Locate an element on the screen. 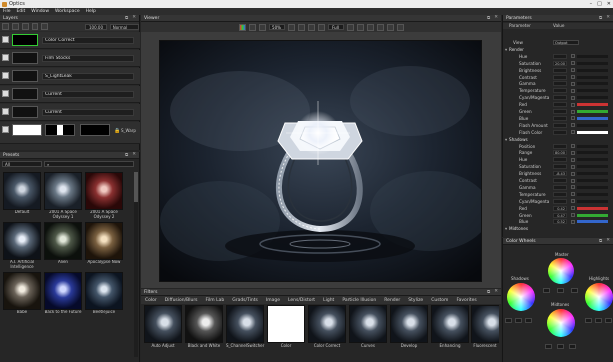 The image size is (613, 362). layer-name: Current is located at coordinates (88, 112).